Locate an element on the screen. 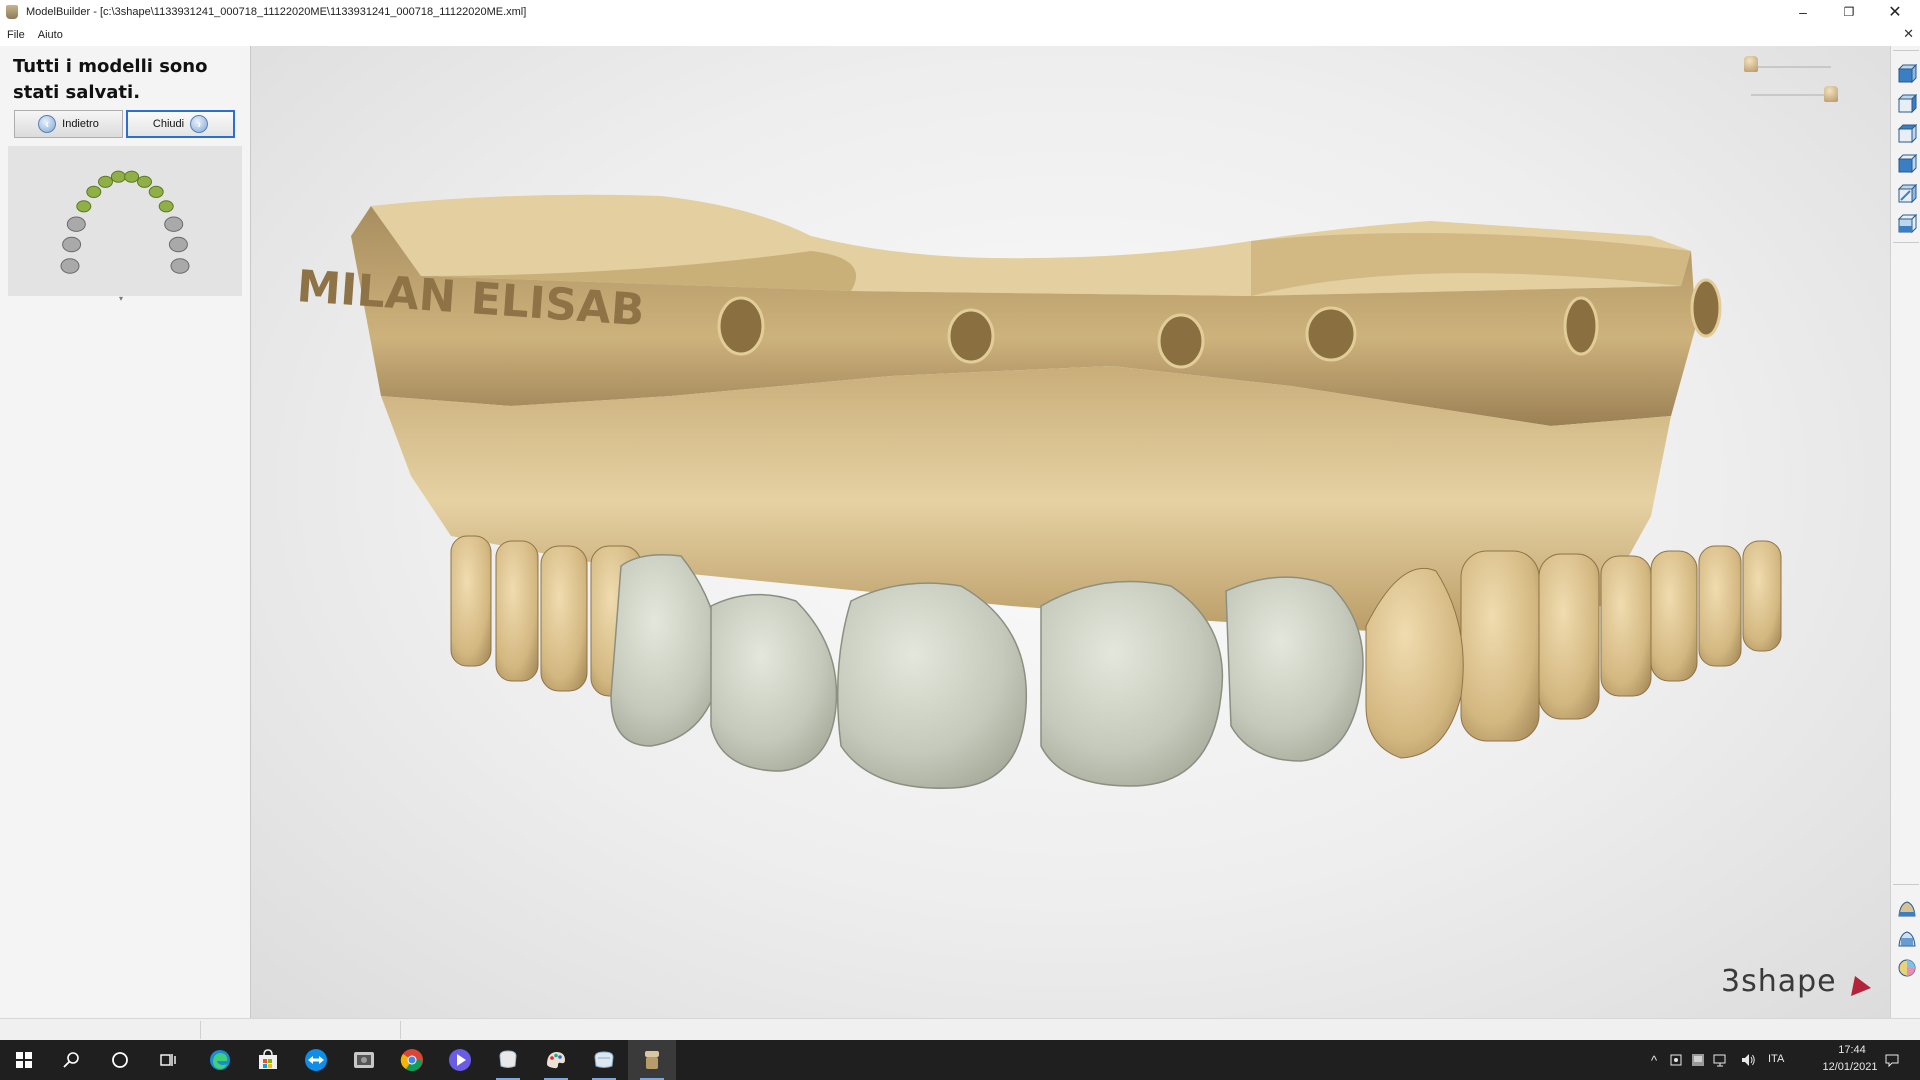 This screenshot has height=1080, width=1920. cortana-button is located at coordinates (120, 1060).